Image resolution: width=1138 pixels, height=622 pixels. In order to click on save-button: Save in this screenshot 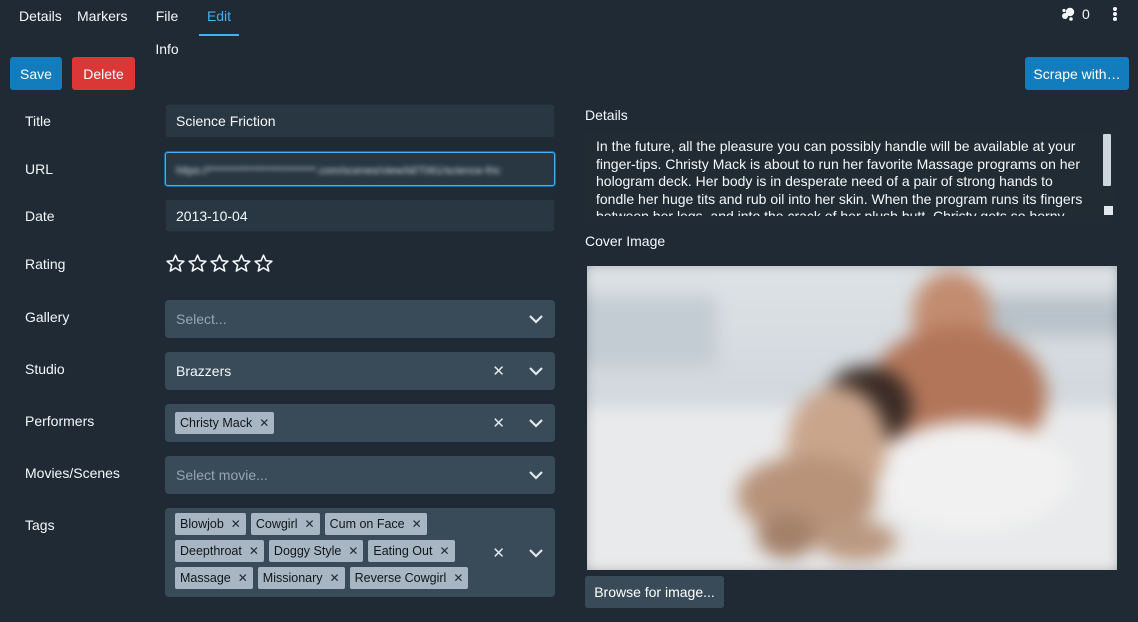, I will do `click(36, 73)`.